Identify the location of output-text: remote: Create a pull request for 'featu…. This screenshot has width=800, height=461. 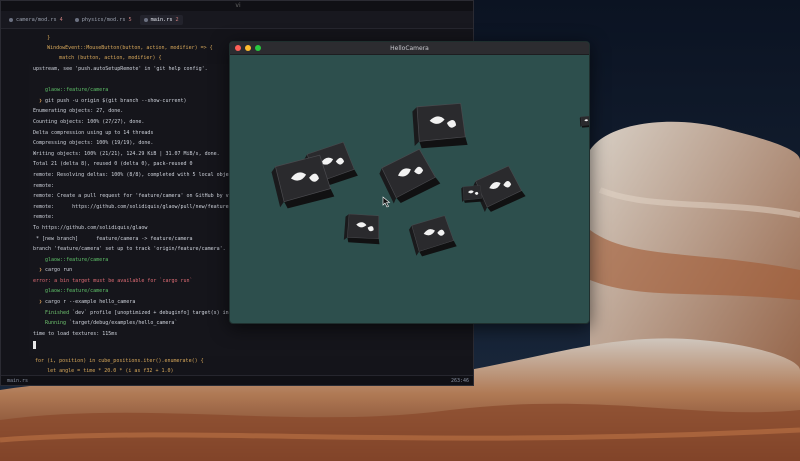
(143, 196).